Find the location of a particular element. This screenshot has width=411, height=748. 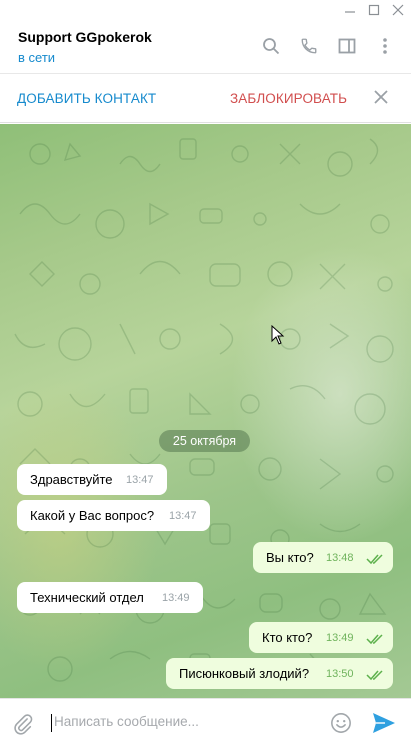

window-titlebar is located at coordinates (205, 10).